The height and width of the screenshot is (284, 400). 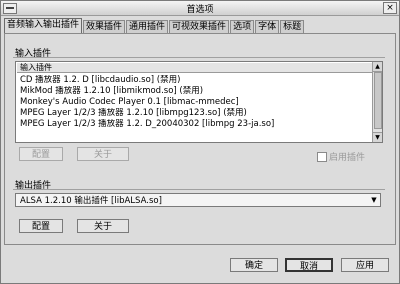 I want to click on title-bar: 首选项 ×, so click(x=200, y=8).